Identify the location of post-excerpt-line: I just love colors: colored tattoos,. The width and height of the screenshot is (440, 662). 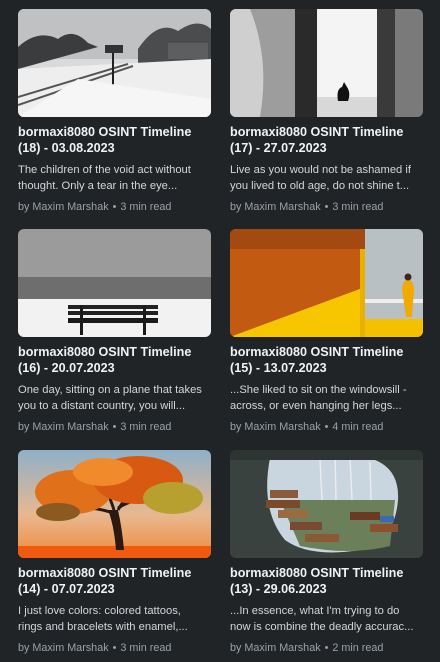
(99, 611).